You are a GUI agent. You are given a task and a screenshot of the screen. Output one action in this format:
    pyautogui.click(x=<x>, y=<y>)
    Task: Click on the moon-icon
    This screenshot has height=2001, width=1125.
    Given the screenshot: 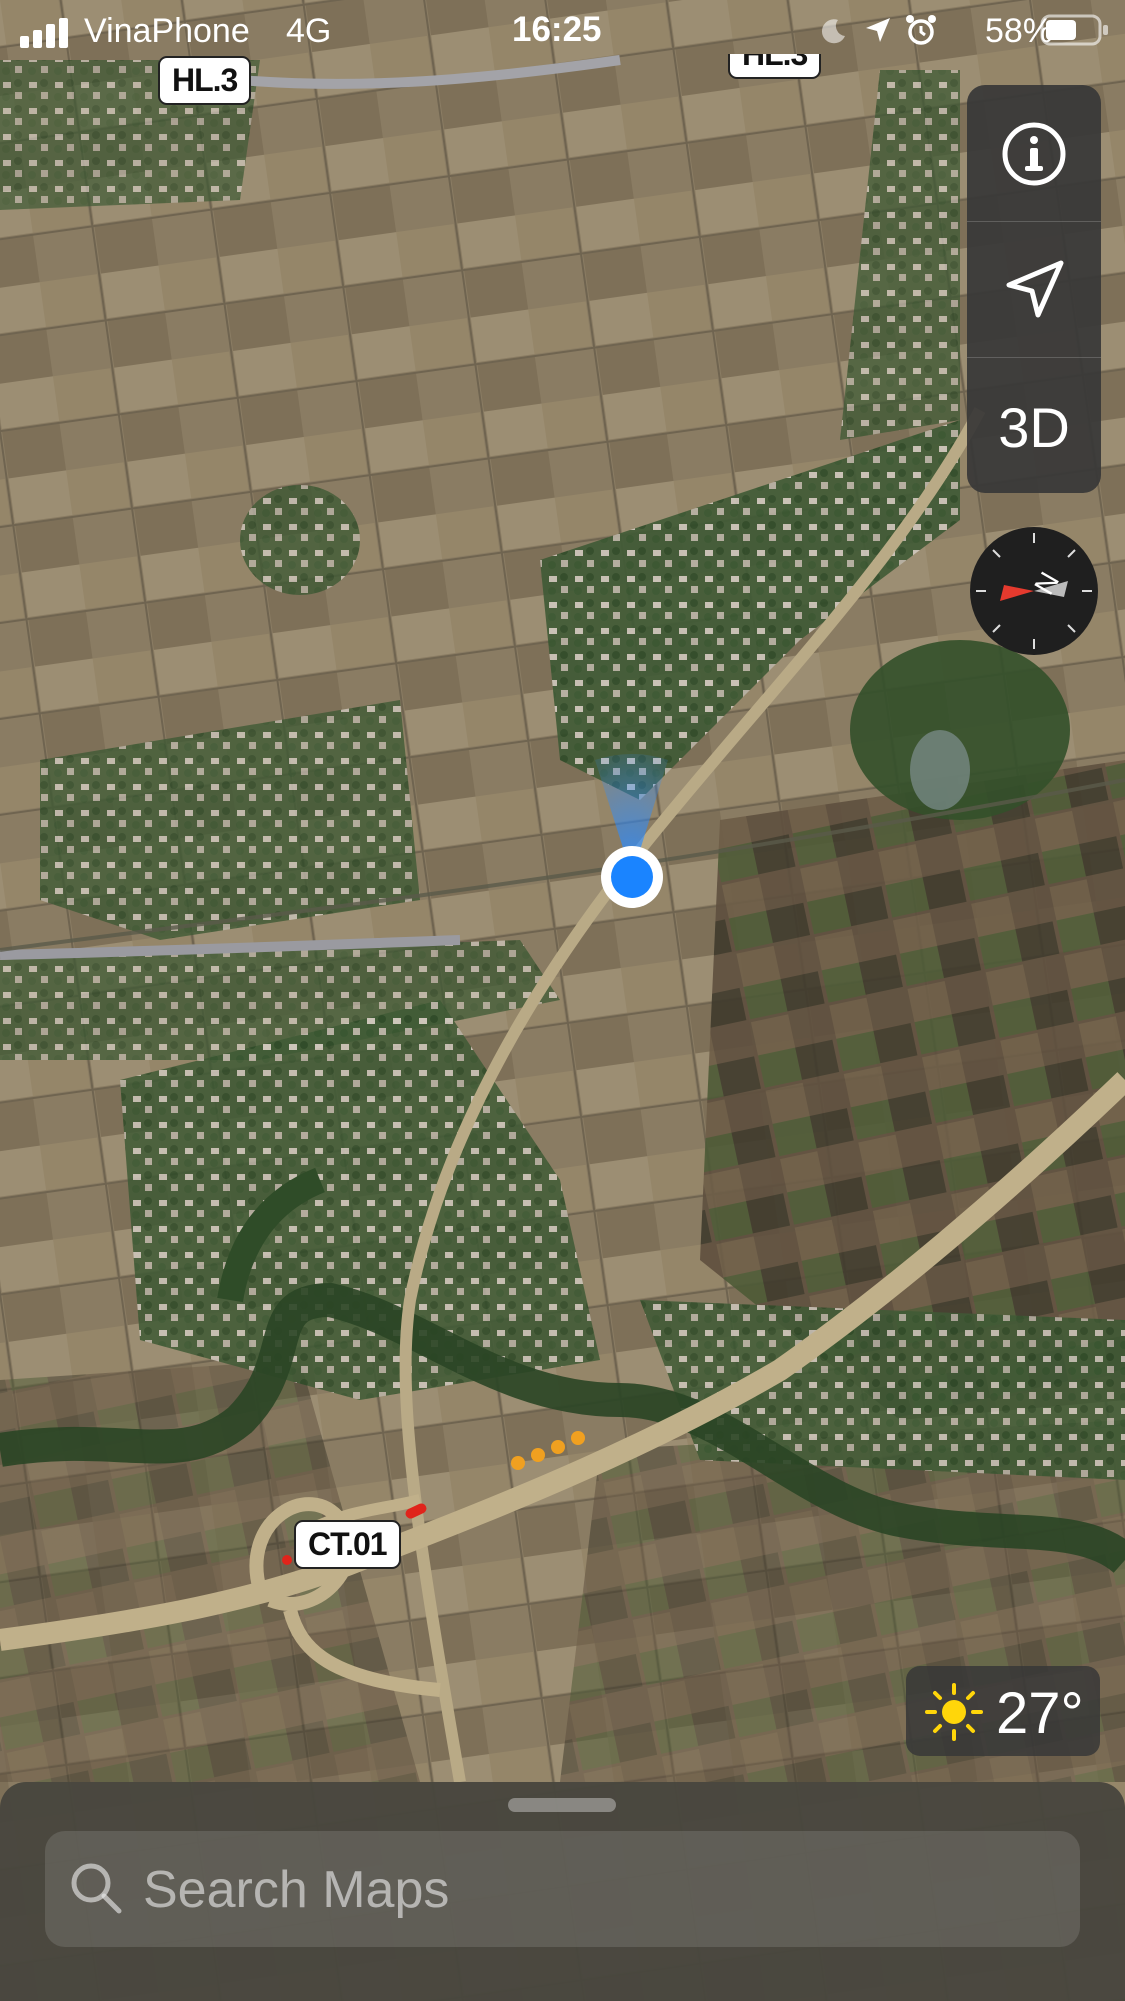 What is the action you would take?
    pyautogui.click(x=833, y=31)
    